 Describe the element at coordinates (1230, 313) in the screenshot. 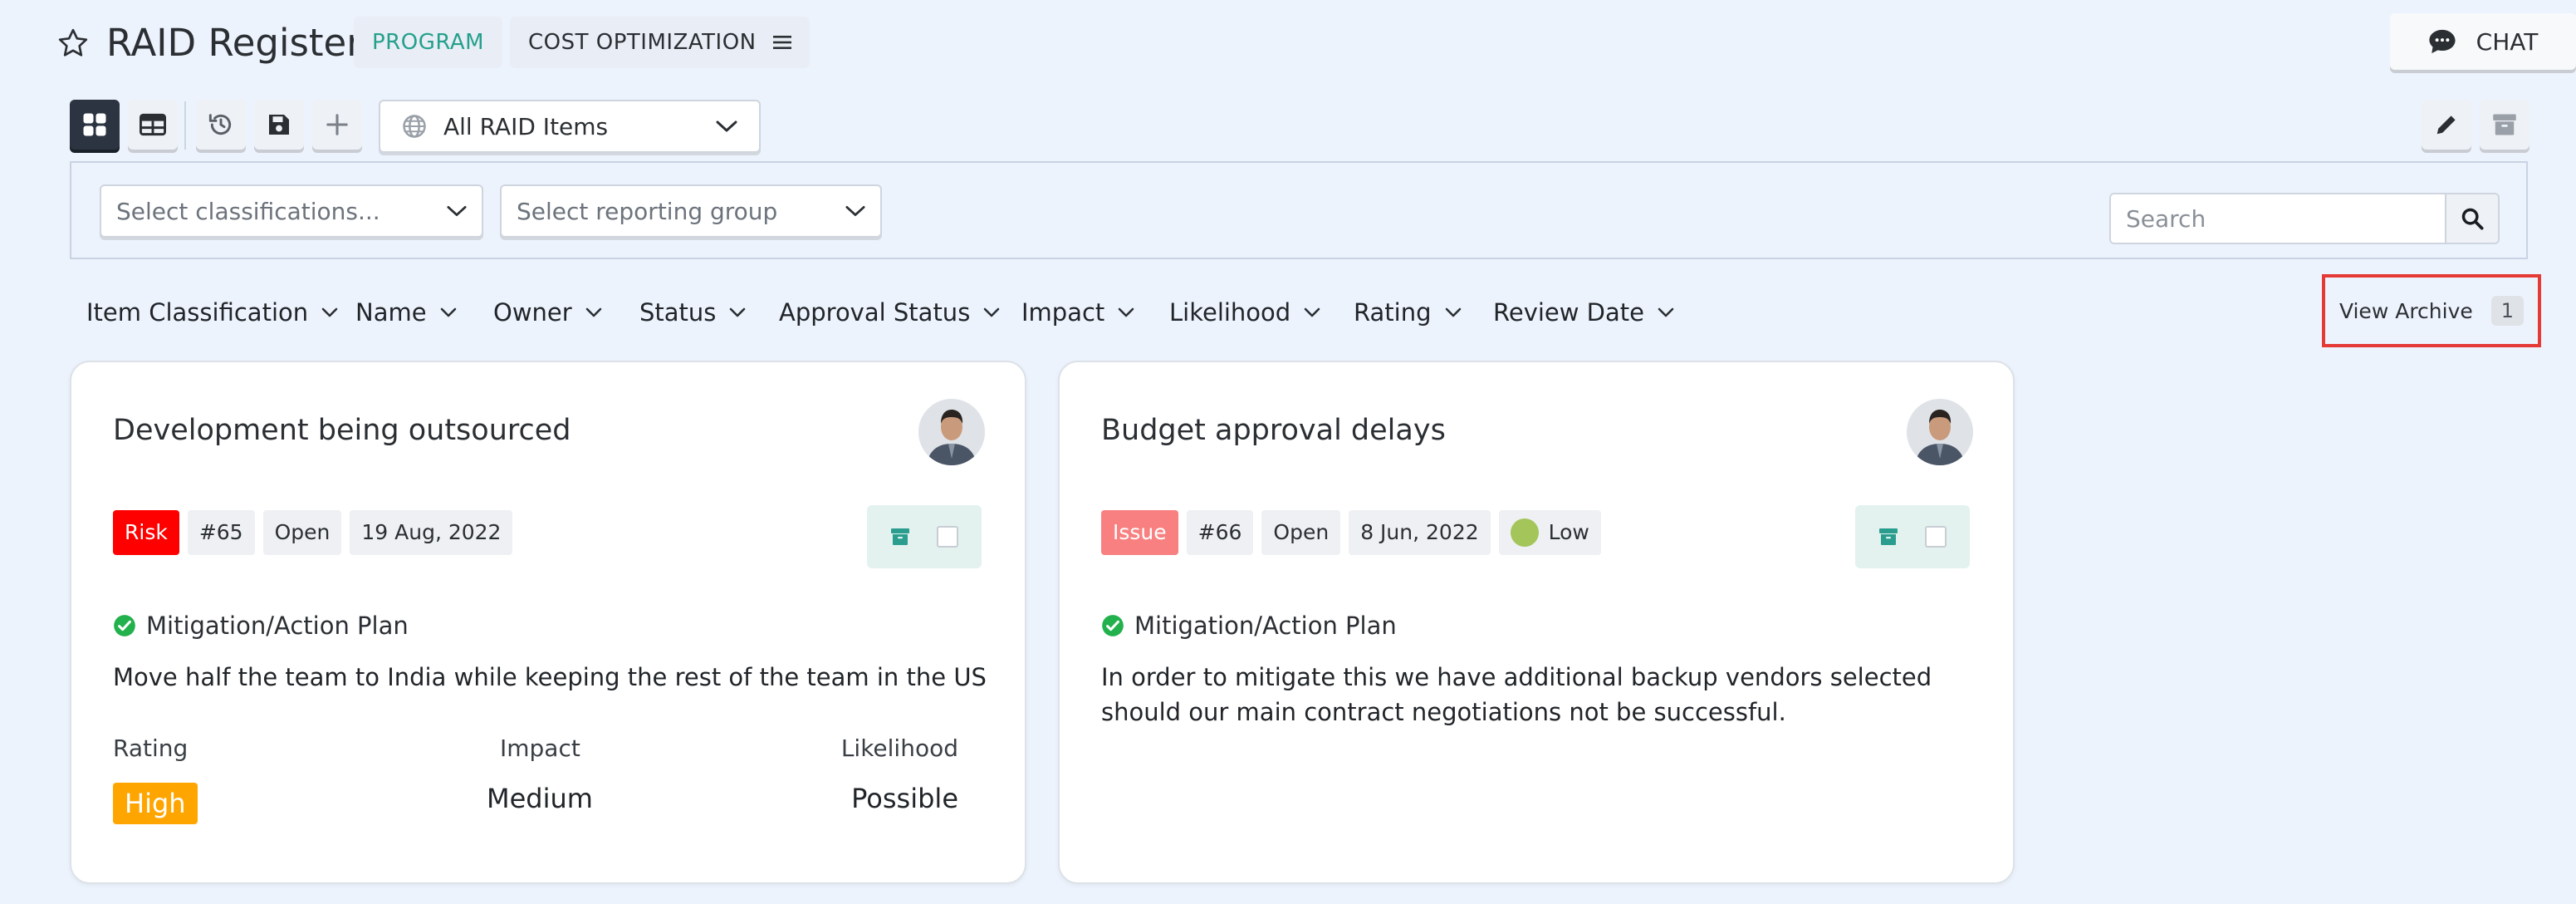

I see `sort-label: Likelihood` at that location.